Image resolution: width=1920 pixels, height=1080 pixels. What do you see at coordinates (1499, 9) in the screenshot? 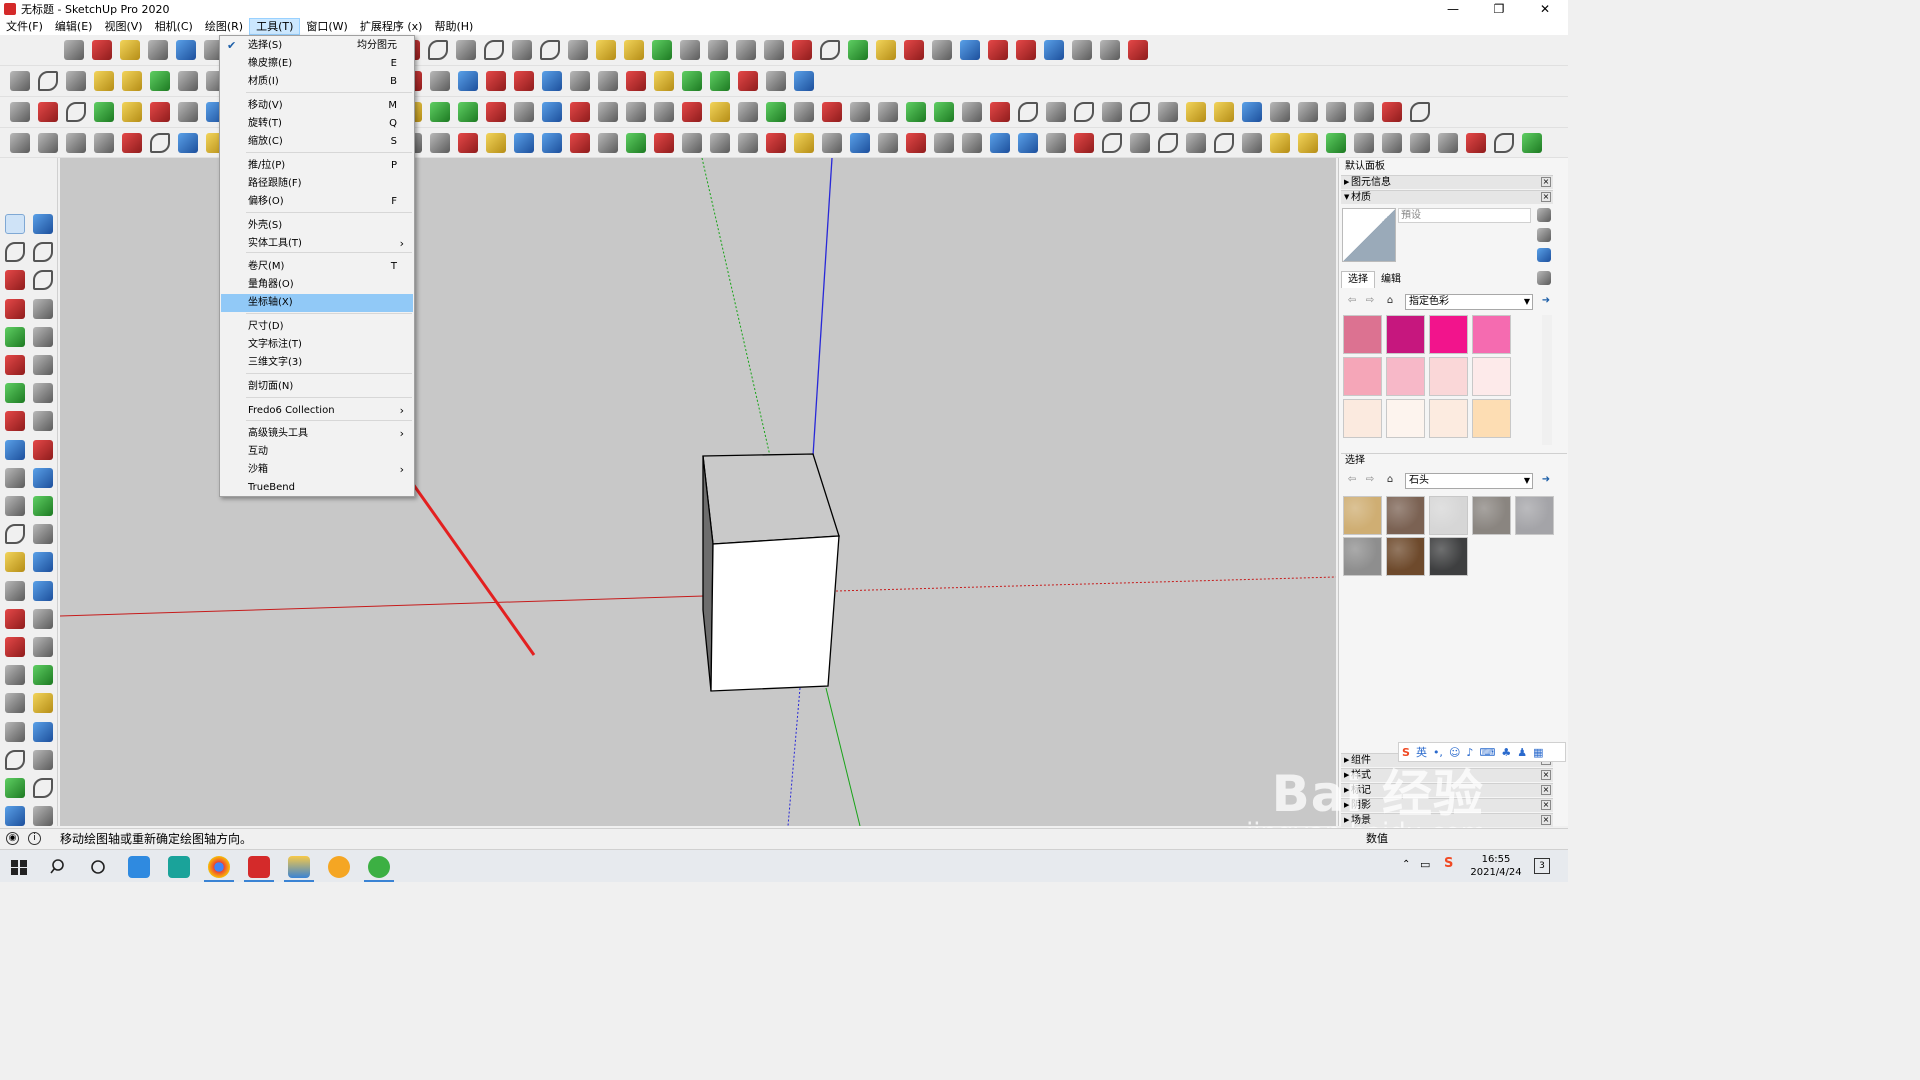
I see `maximize-button: ❐` at bounding box center [1499, 9].